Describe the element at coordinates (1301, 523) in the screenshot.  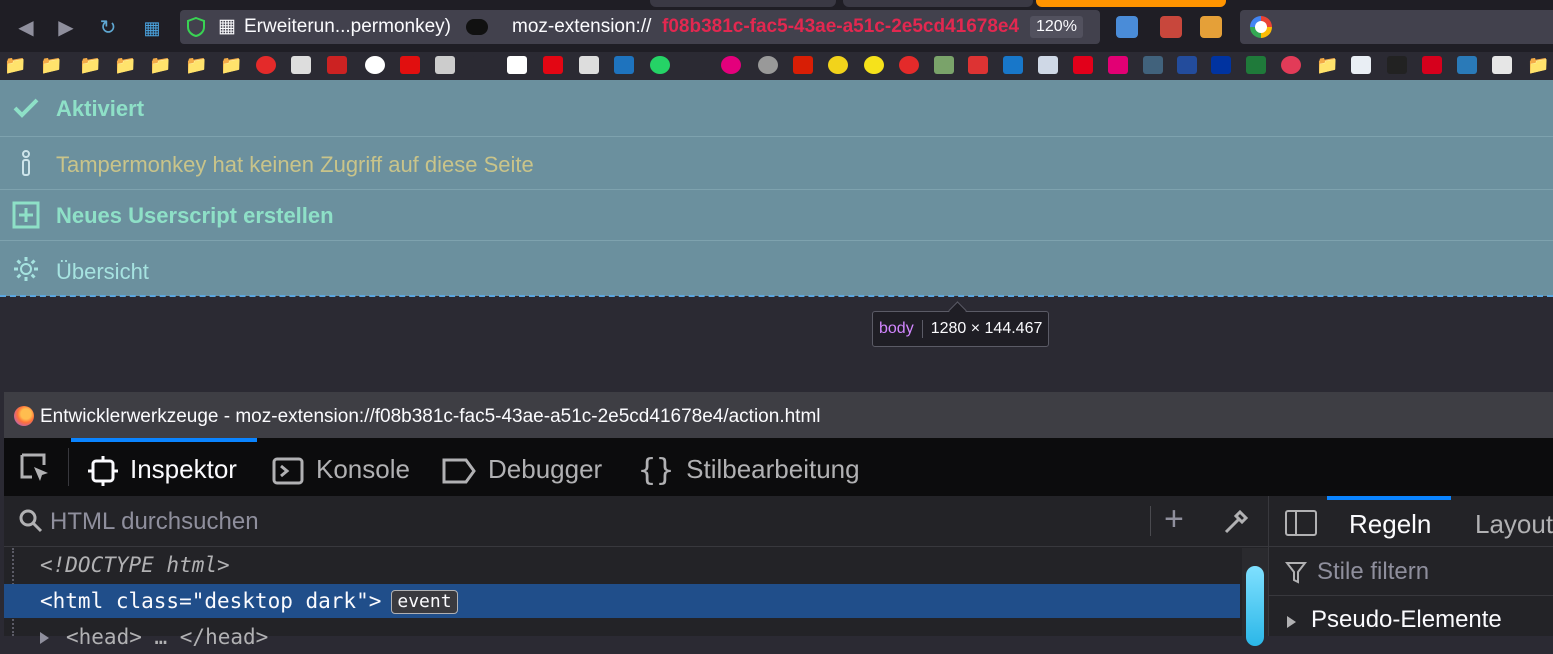
I see `toggle-pane-icon` at that location.